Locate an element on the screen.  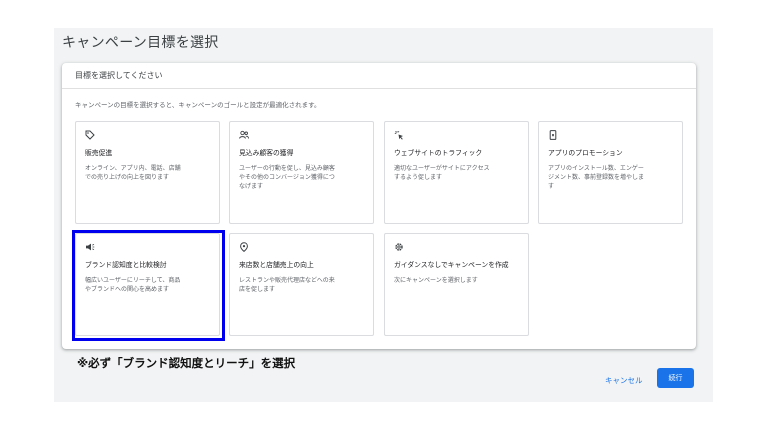
goal-title: 見込み顧客の獲得 is located at coordinates (266, 153).